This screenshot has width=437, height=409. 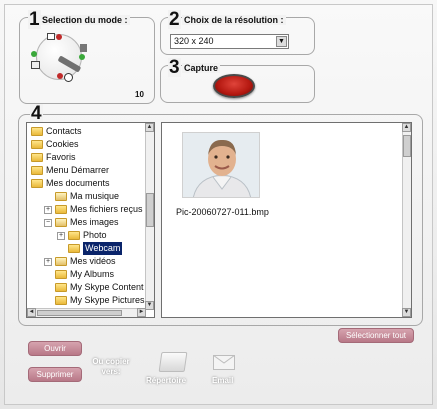 What do you see at coordinates (111, 366) in the screenshot?
I see `copy-to-label: Ou copier vers:` at bounding box center [111, 366].